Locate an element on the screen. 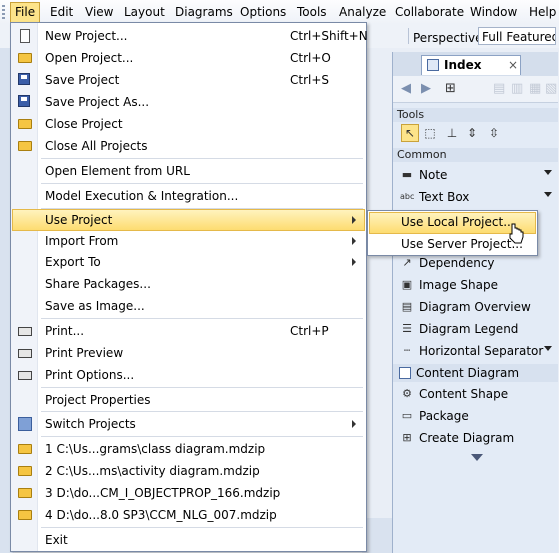 Image resolution: width=559 pixels, height=553 pixels. palette-item-horizontal-separator: ┄ Horizontal Separator is located at coordinates (475, 351).